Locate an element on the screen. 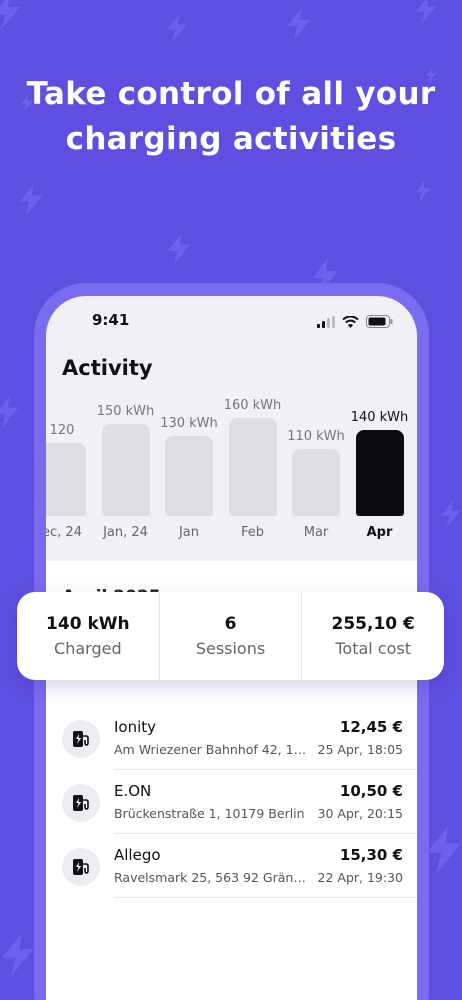  session-date: 22 Apr, 19:30 is located at coordinates (360, 877).